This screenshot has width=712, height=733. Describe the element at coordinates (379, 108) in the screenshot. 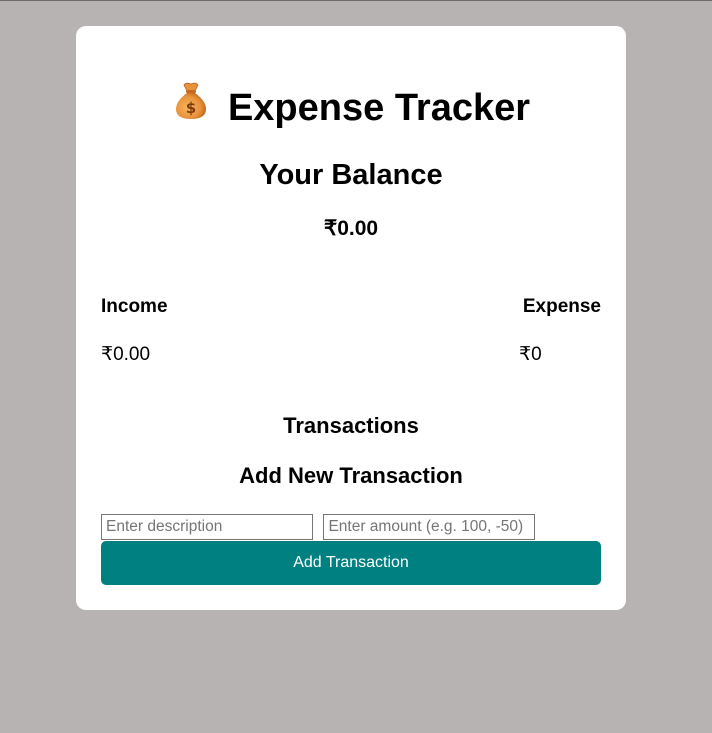

I see `app-title-text: Expense Tracker` at that location.